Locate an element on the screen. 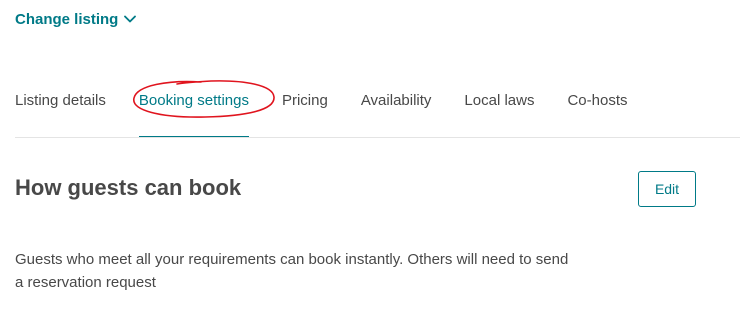  tab-pricing: Pricing is located at coordinates (305, 111).